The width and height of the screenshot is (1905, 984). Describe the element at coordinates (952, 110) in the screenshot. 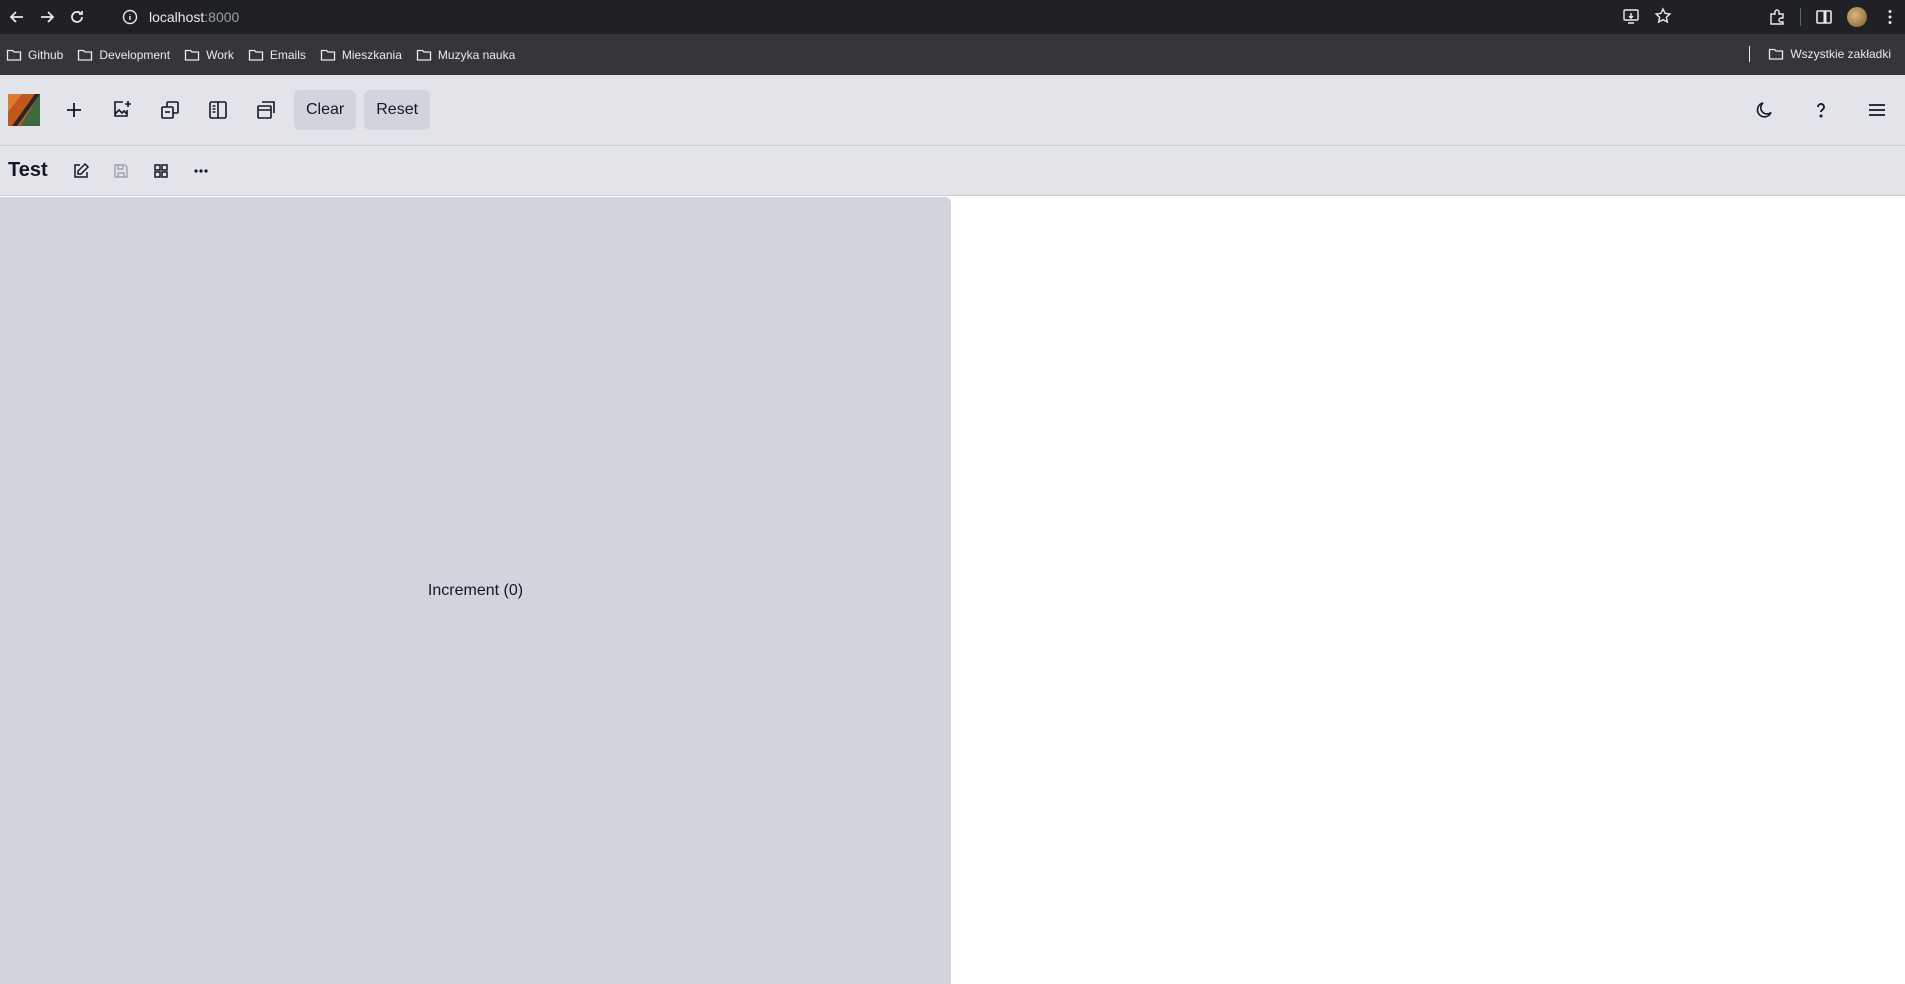

I see `app-toolbar: Clear Reset` at that location.